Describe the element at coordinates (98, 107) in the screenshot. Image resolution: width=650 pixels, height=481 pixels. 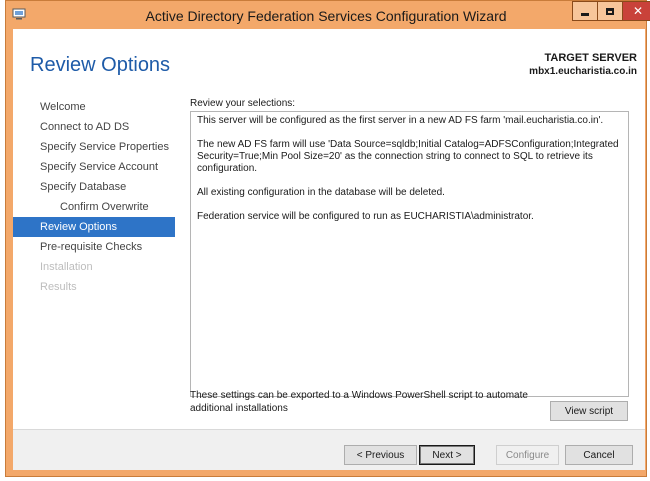
I see `nav-item-welcome: Welcome` at that location.